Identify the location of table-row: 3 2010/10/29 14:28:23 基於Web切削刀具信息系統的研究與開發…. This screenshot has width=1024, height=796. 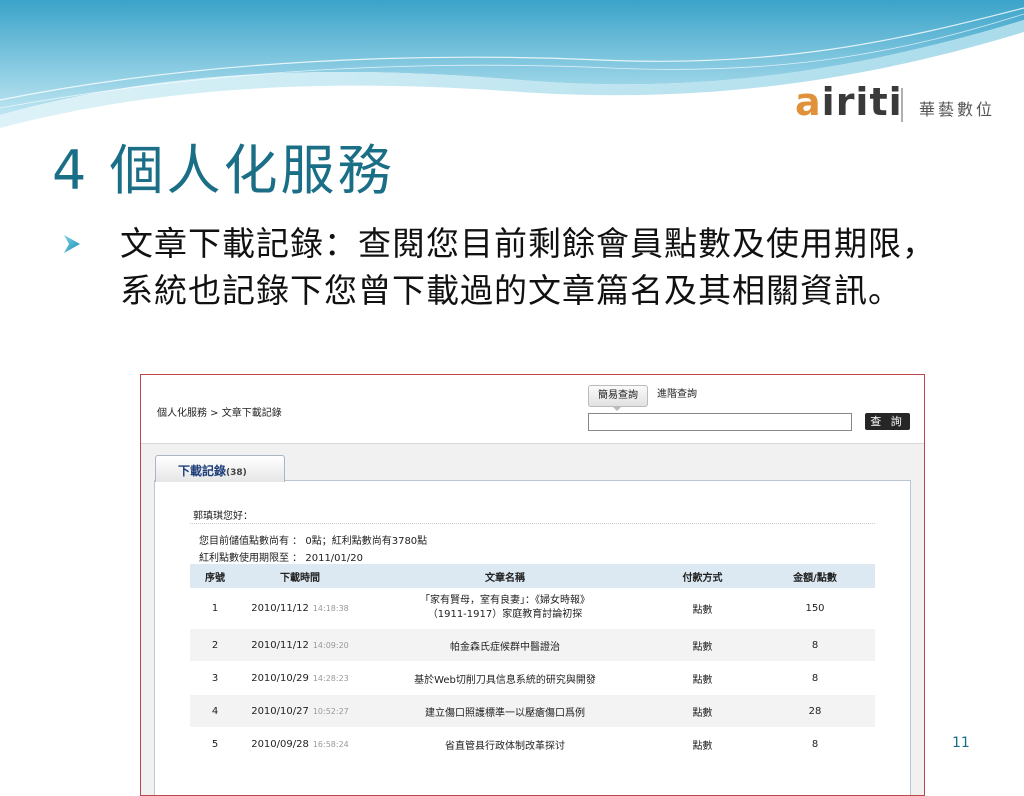
(532, 678).